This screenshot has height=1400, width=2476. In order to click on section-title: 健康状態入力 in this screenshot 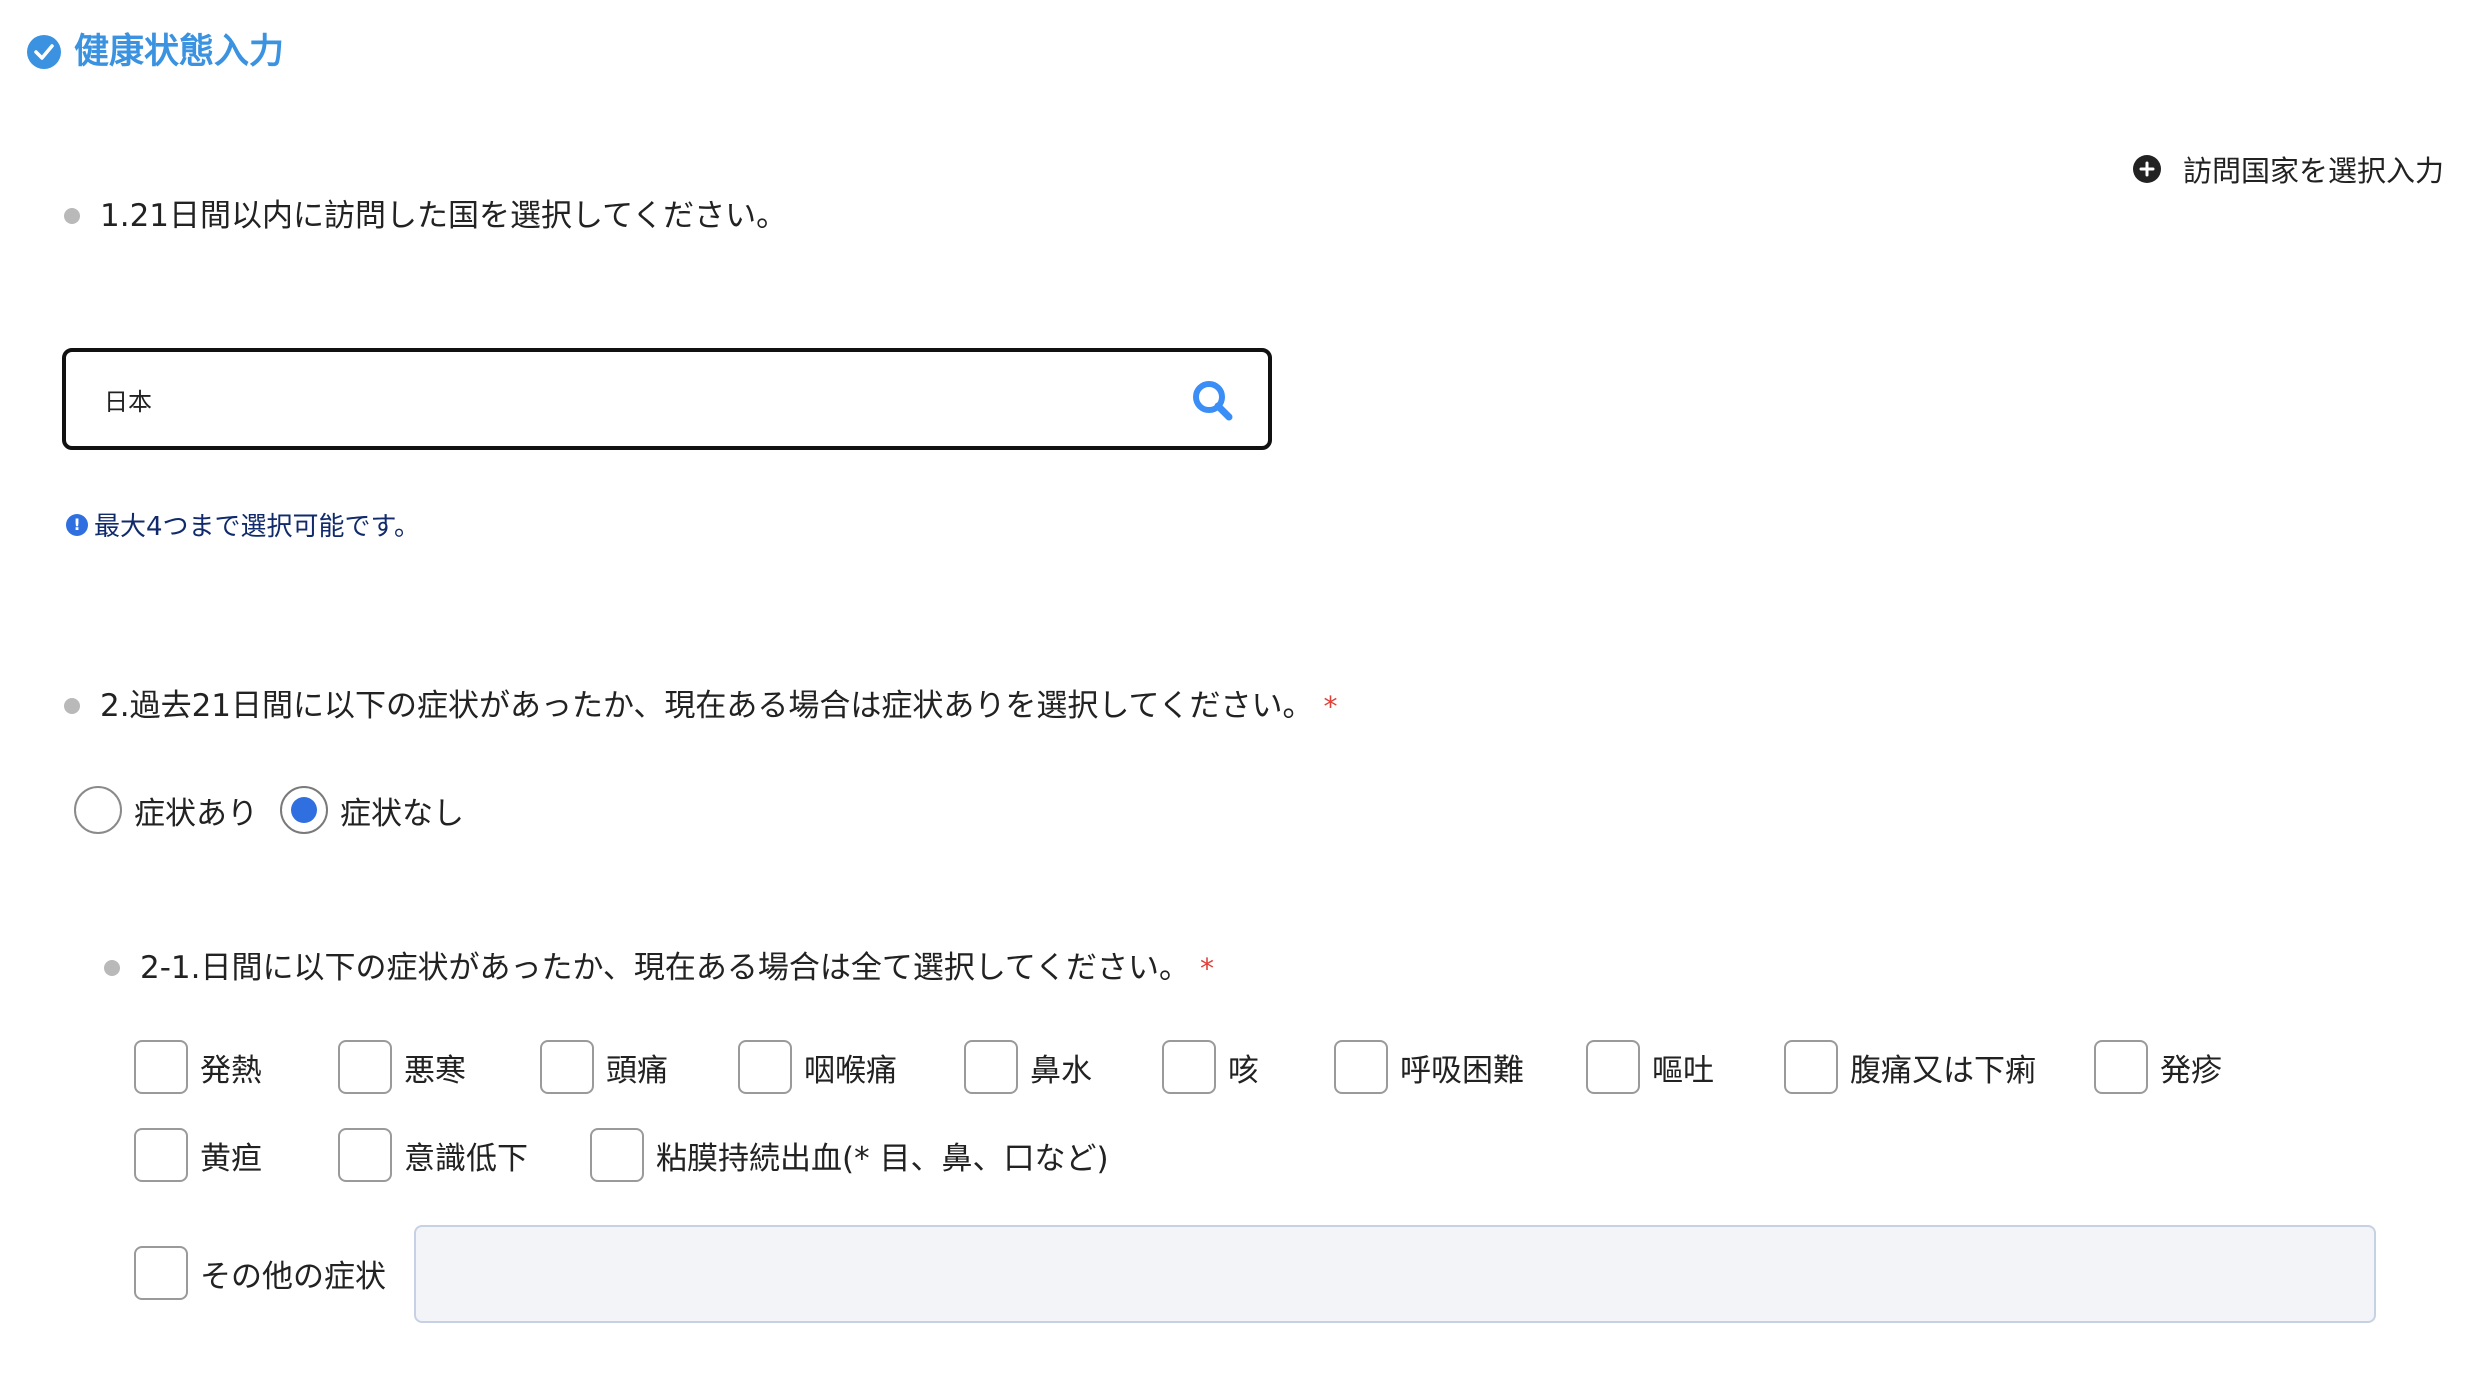, I will do `click(179, 52)`.